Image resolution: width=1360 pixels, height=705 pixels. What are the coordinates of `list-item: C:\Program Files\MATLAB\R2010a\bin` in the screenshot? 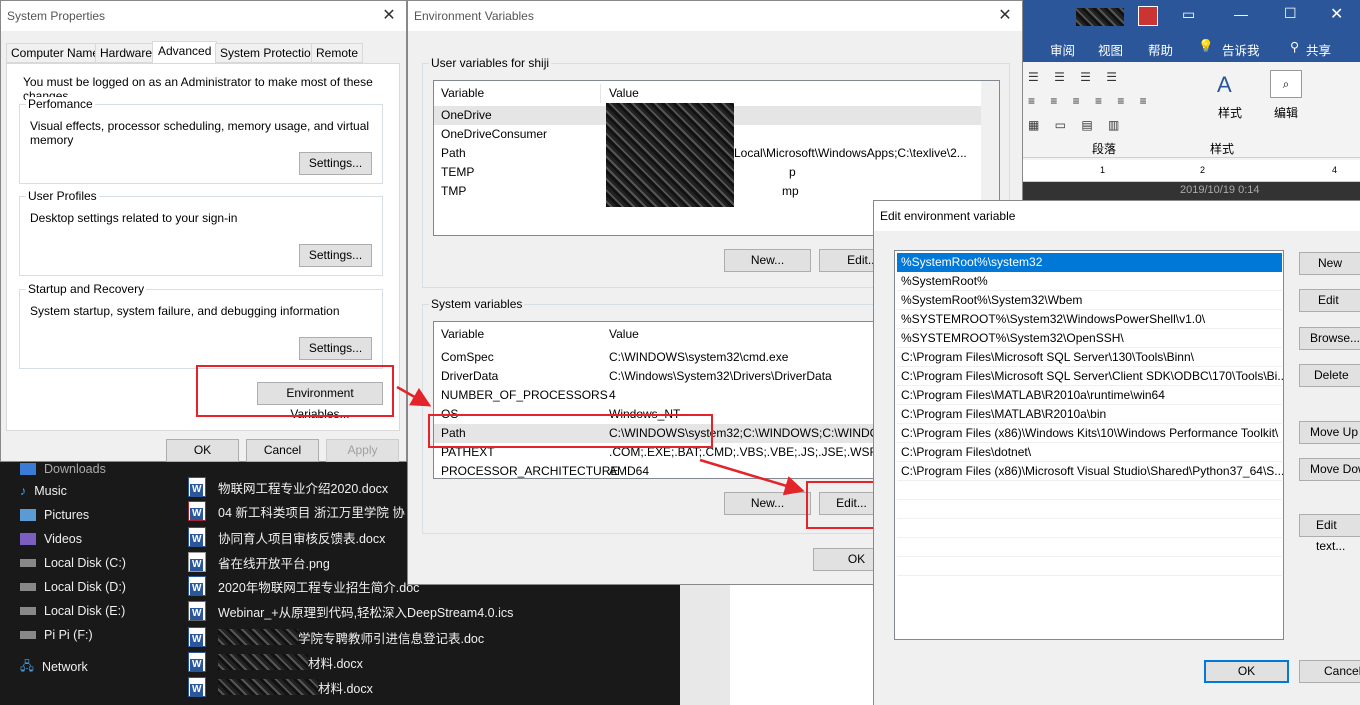 It's located at (1089, 414).